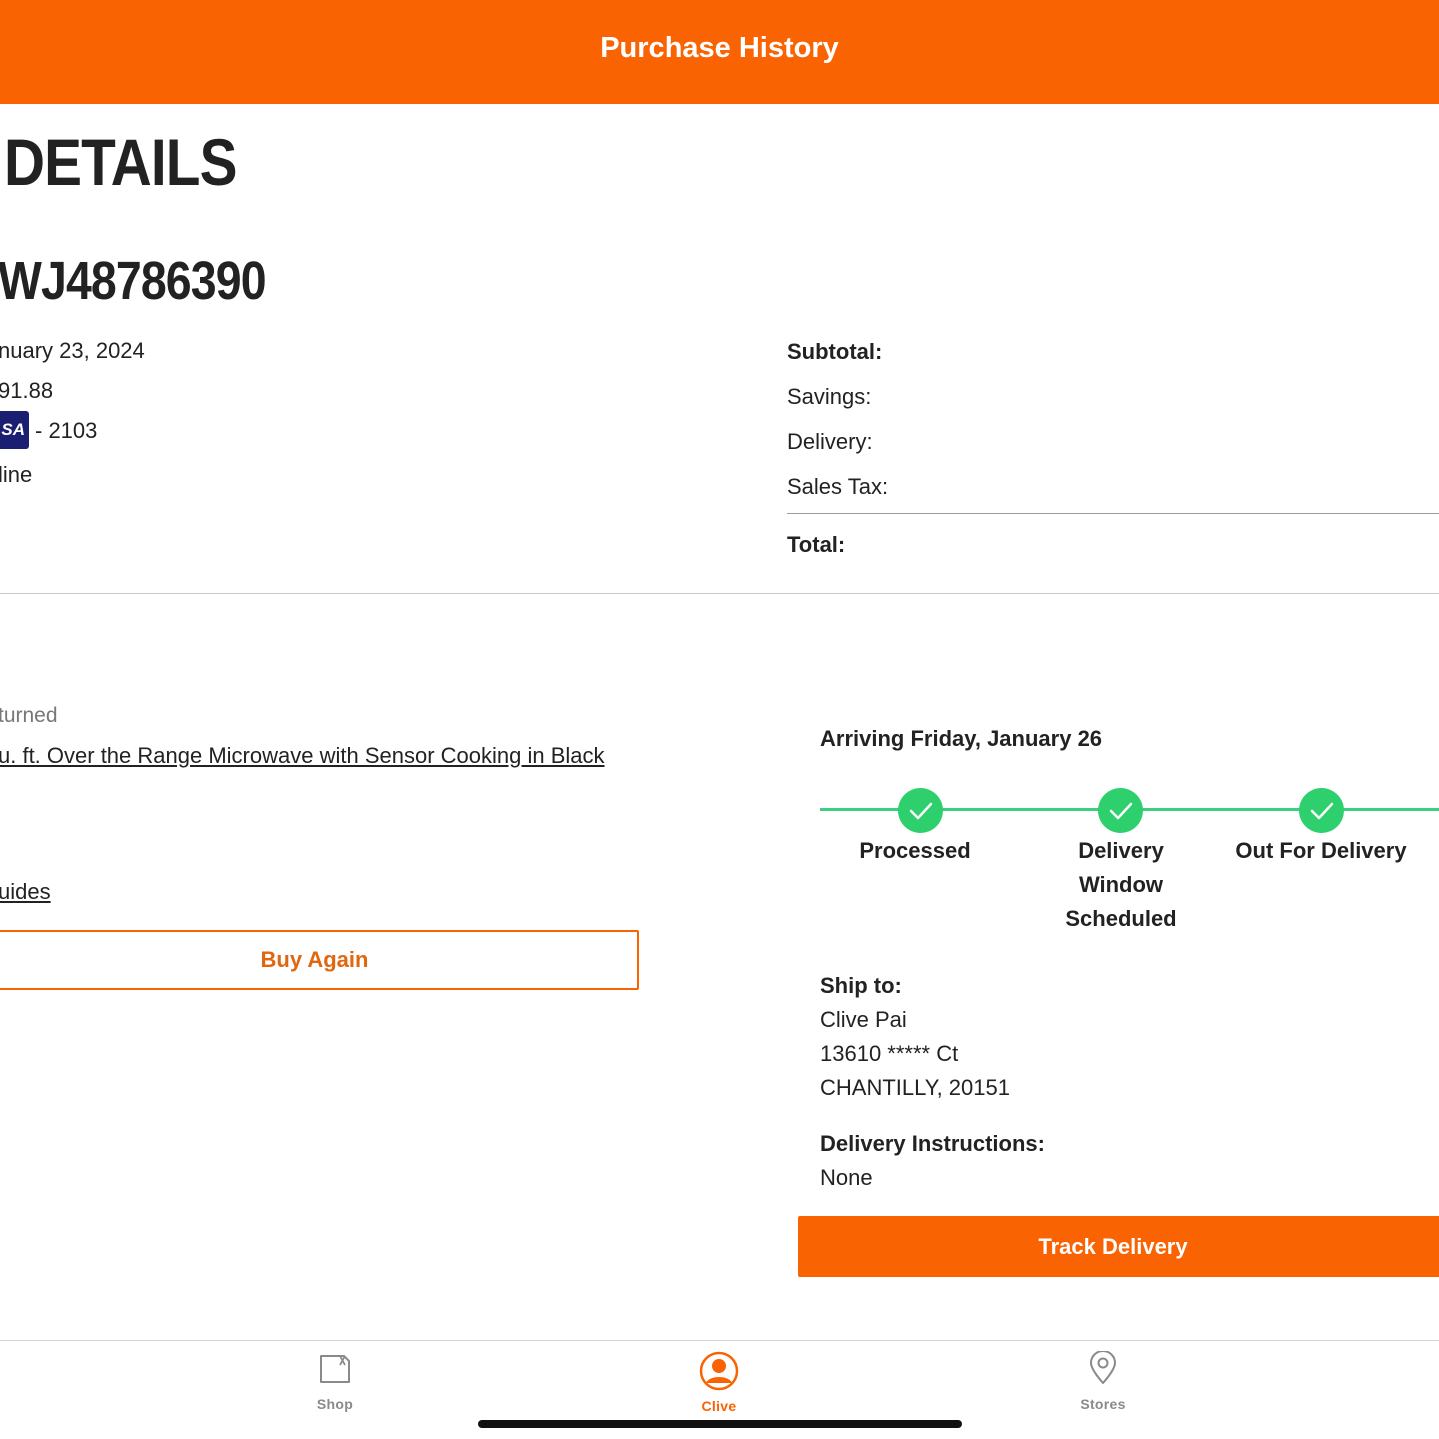 The height and width of the screenshot is (1439, 1439). Describe the element at coordinates (1321, 810) in the screenshot. I see `out-for-delivery-check-icon` at that location.